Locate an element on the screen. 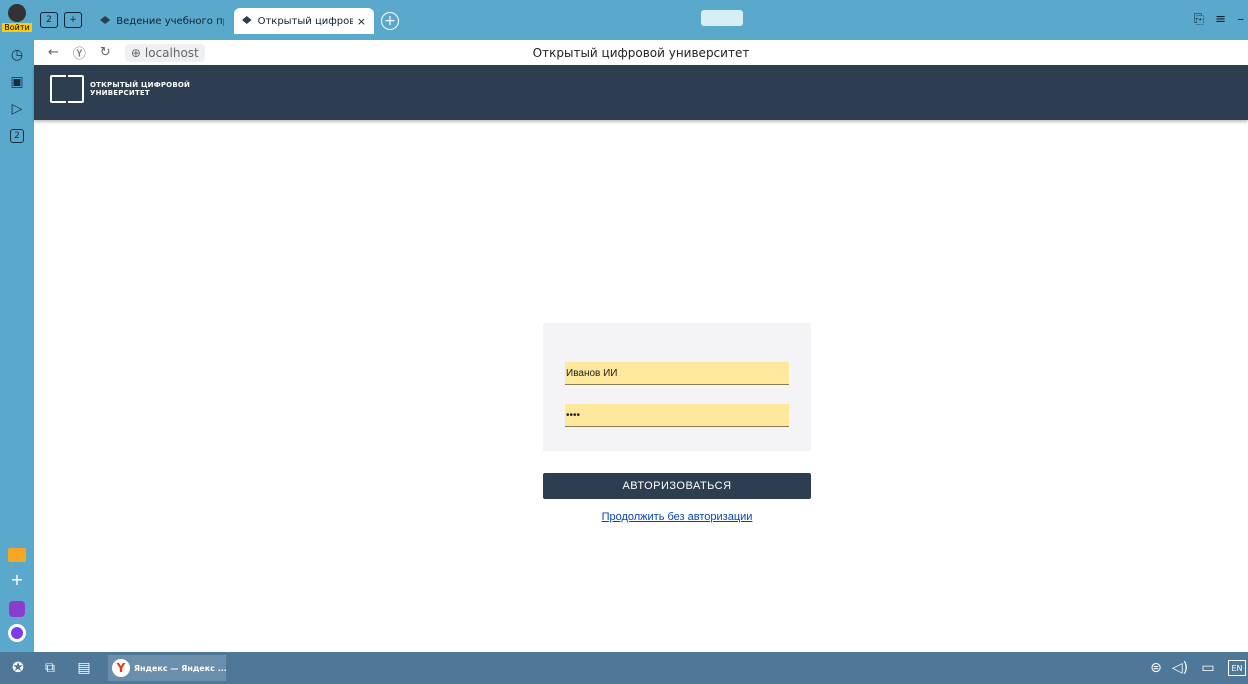 This screenshot has width=1248, height=684. page-title: Открытый цифровой университет is located at coordinates (641, 52).